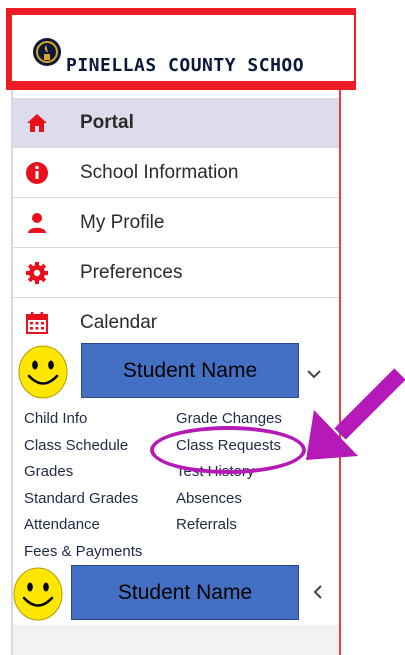  What do you see at coordinates (183, 48) in the screenshot?
I see `header-logo-area: PINELLAS COUNTY SCHOO` at bounding box center [183, 48].